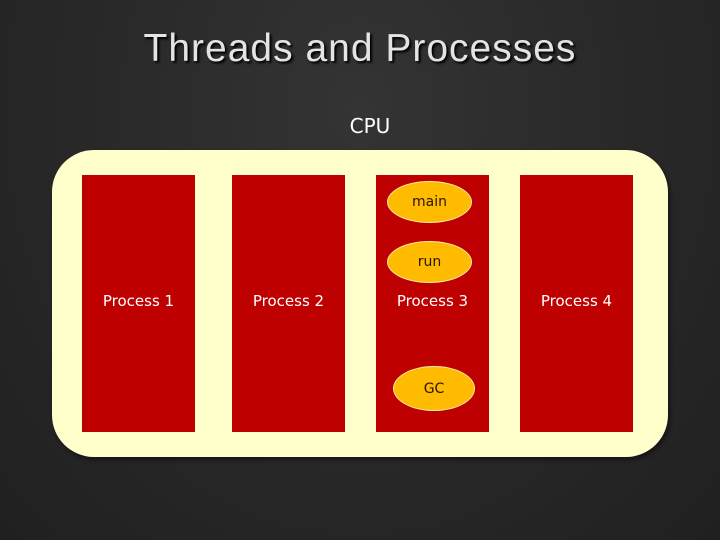  I want to click on process-2-box: Process 2, so click(288, 303).